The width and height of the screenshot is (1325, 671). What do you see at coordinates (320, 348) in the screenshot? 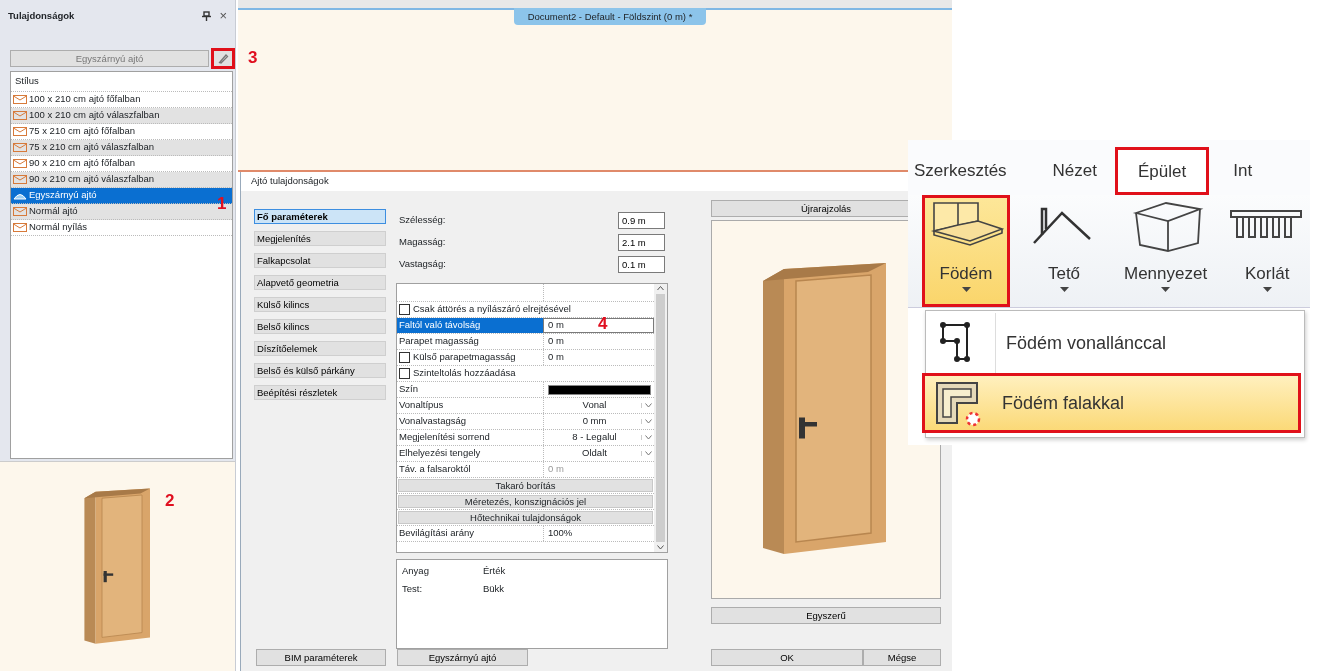
I see `nav-button: Díszítőelemek` at bounding box center [320, 348].